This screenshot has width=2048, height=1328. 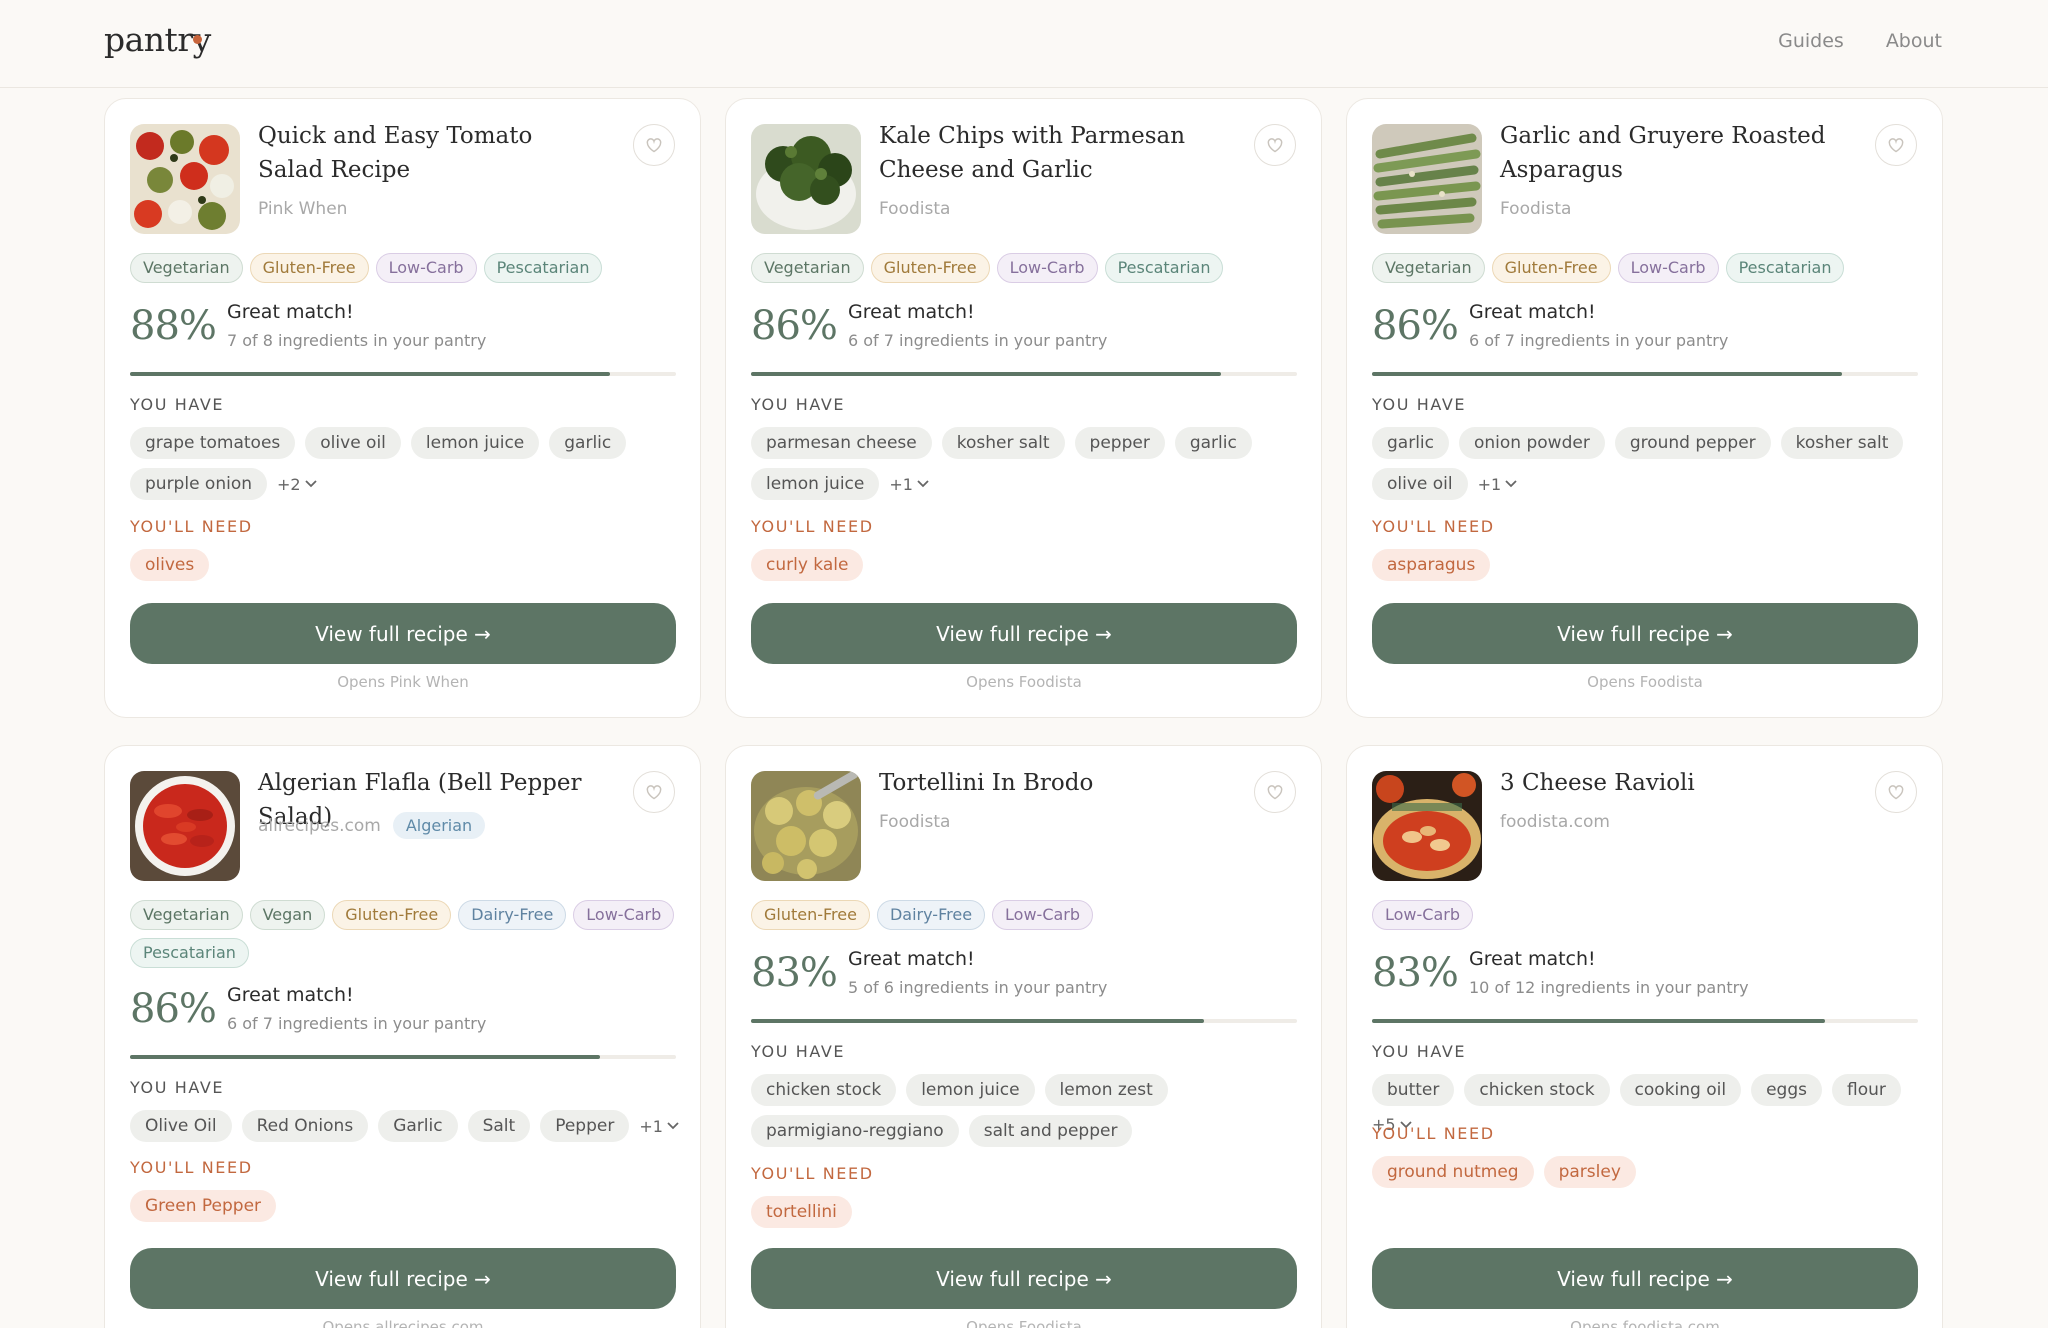 I want to click on match-detail: 7 of 8 ingredients in your pantry, so click(x=357, y=340).